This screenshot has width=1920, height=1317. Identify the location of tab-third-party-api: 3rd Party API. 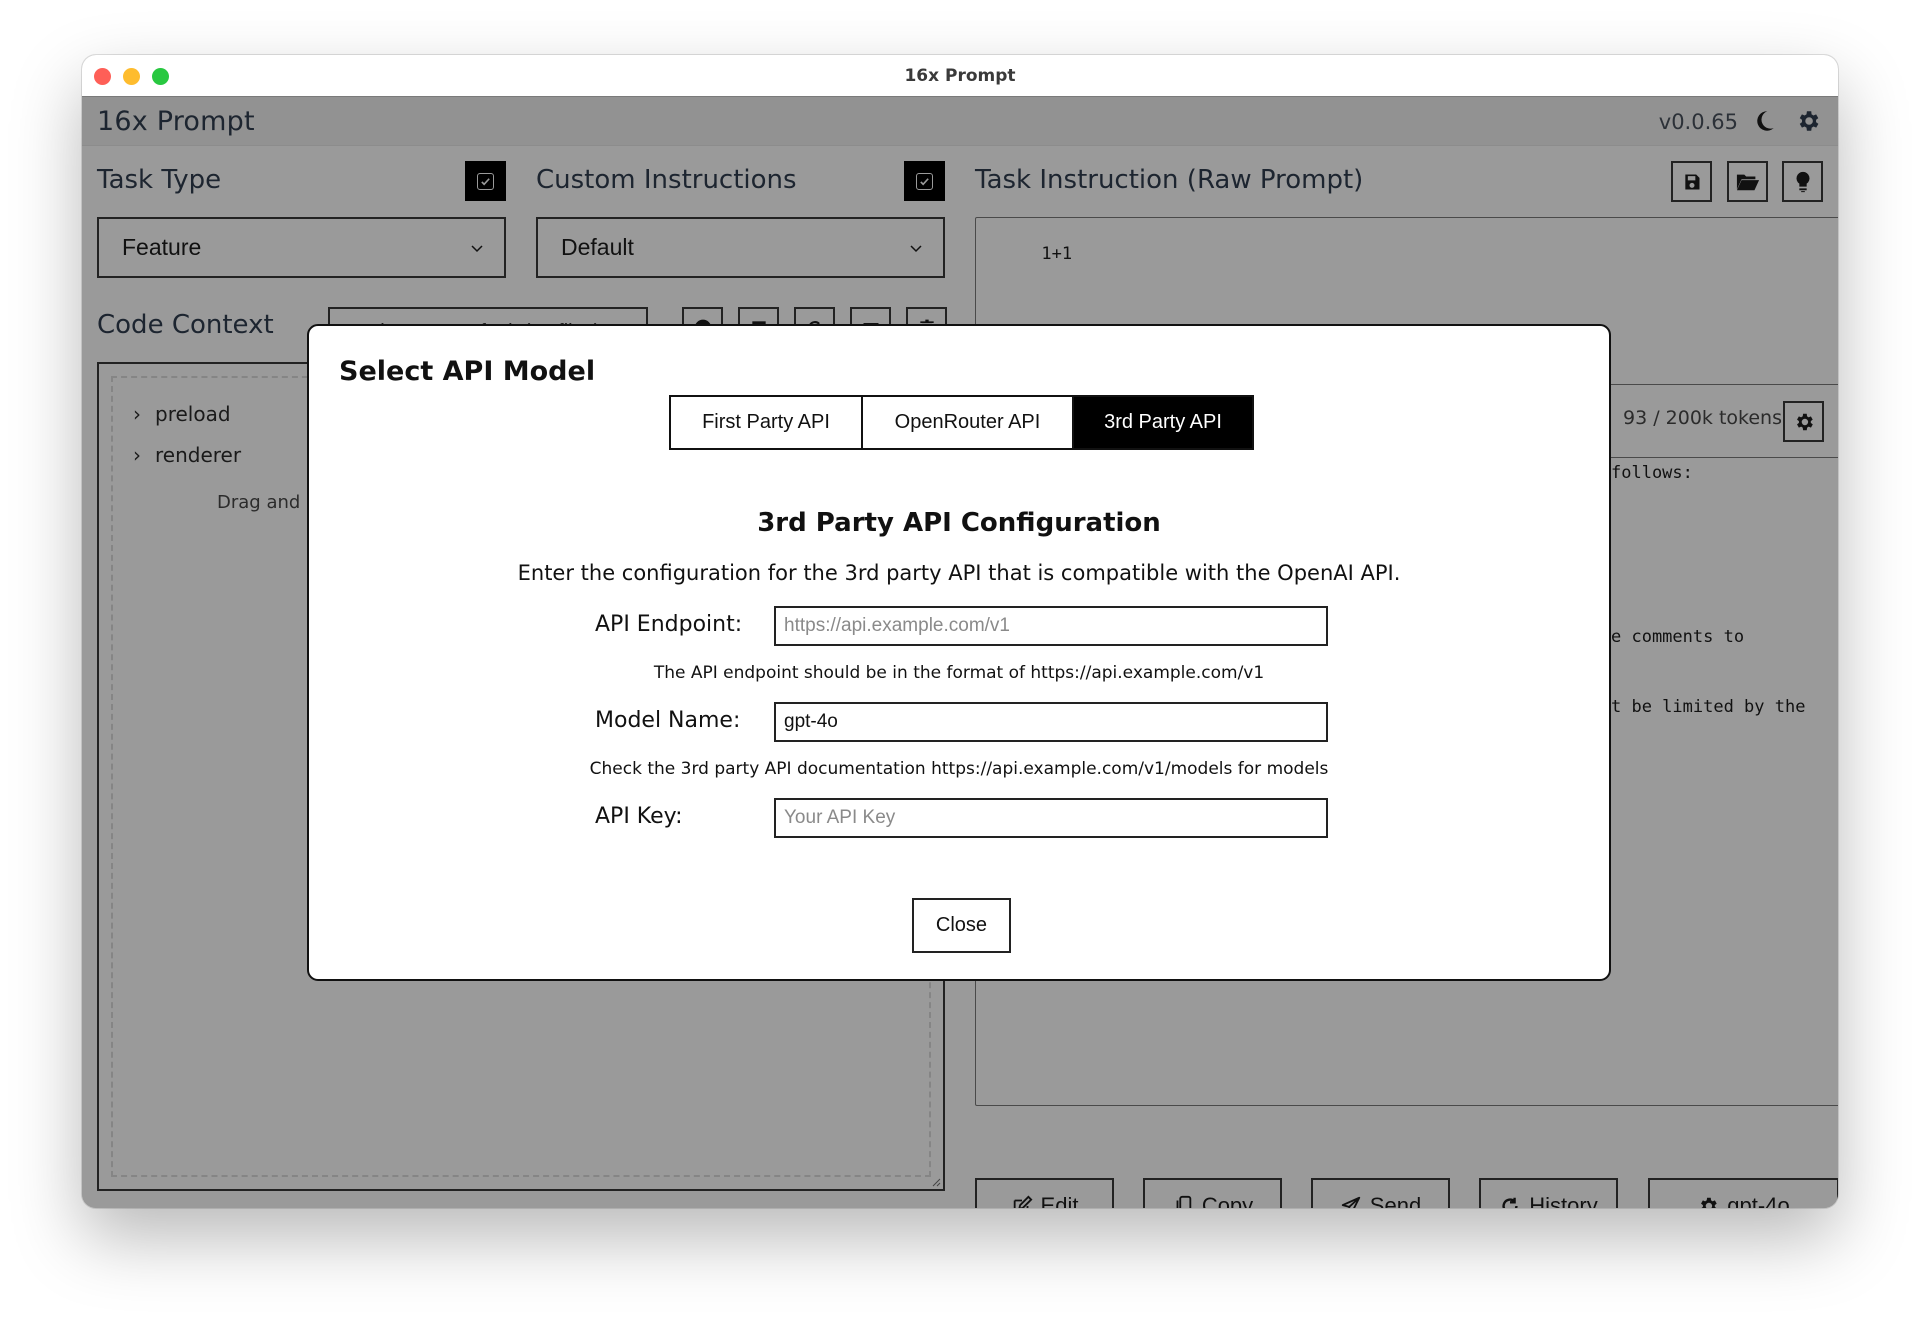
(1162, 422).